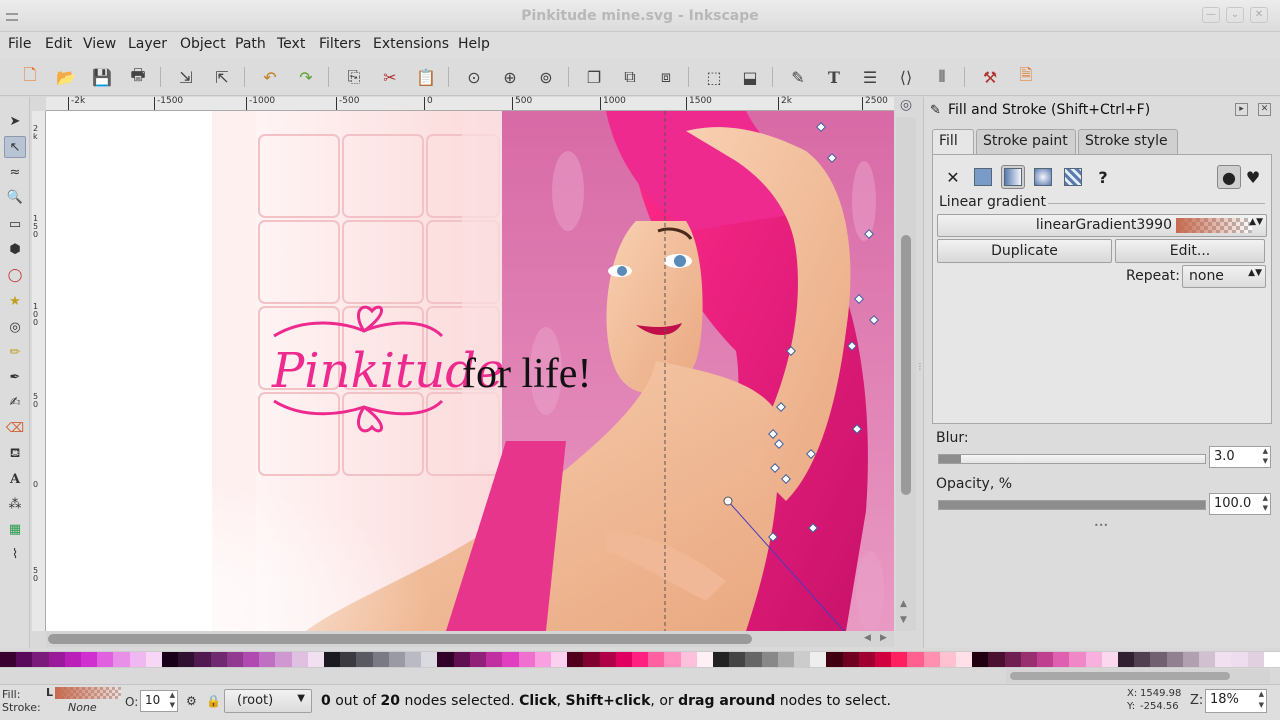  Describe the element at coordinates (546, 77) in the screenshot. I see `zoom-page-icon: ⊚` at that location.